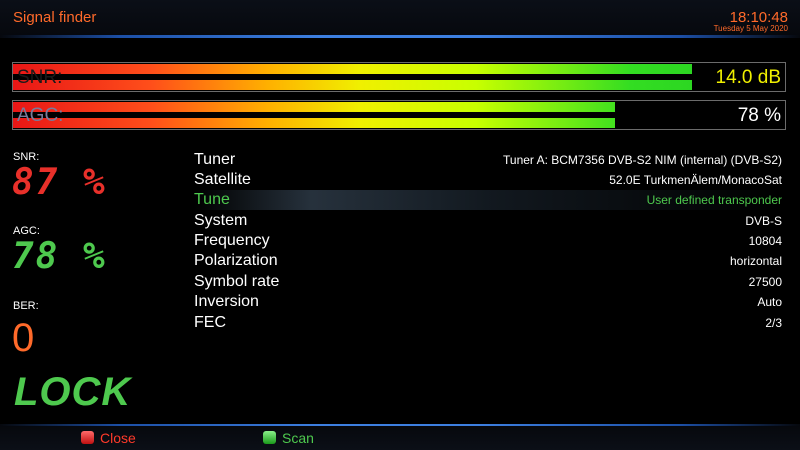 The width and height of the screenshot is (800, 450). Describe the element at coordinates (748, 77) in the screenshot. I see `snr-meter-value: 14.0 dB` at that location.